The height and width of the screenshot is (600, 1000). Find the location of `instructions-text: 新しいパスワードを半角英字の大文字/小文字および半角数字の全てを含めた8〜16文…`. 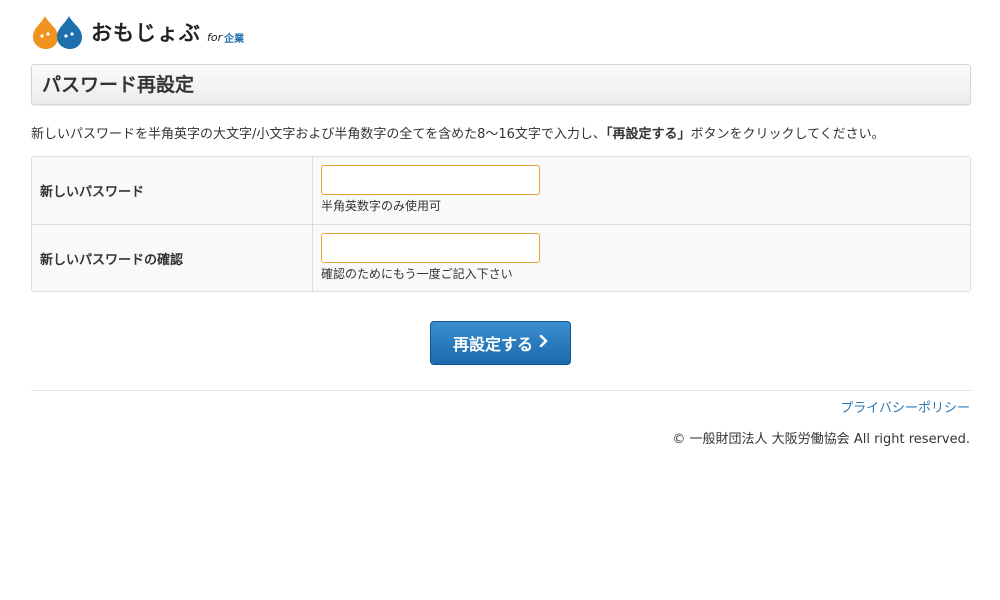

instructions-text: 新しいパスワードを半角英字の大文字/小文字および半角数字の全てを含めた8〜16文… is located at coordinates (511, 135).